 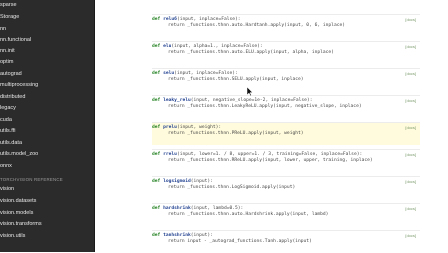 What do you see at coordinates (6, 120) in the screenshot?
I see `sidebar-item: cuda` at bounding box center [6, 120].